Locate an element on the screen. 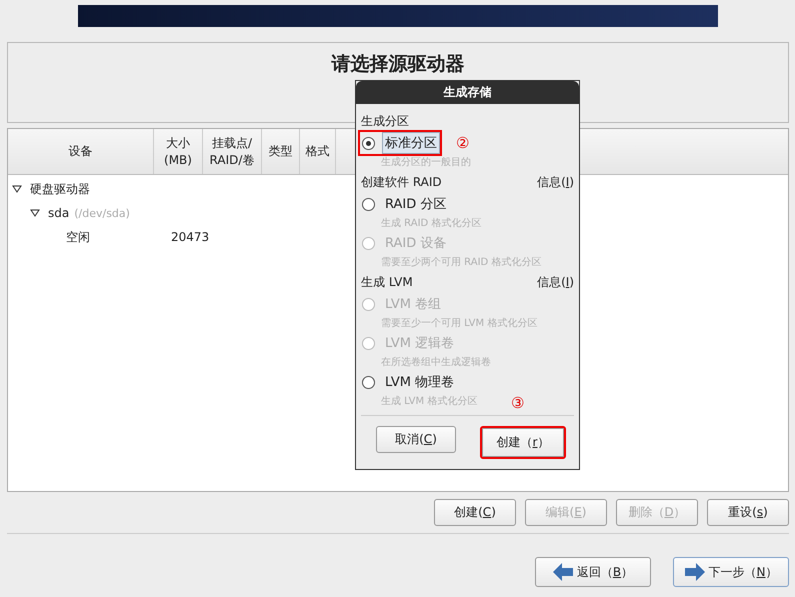 This screenshot has height=597, width=795. page-title: 请选择源驱动器 is located at coordinates (398, 64).